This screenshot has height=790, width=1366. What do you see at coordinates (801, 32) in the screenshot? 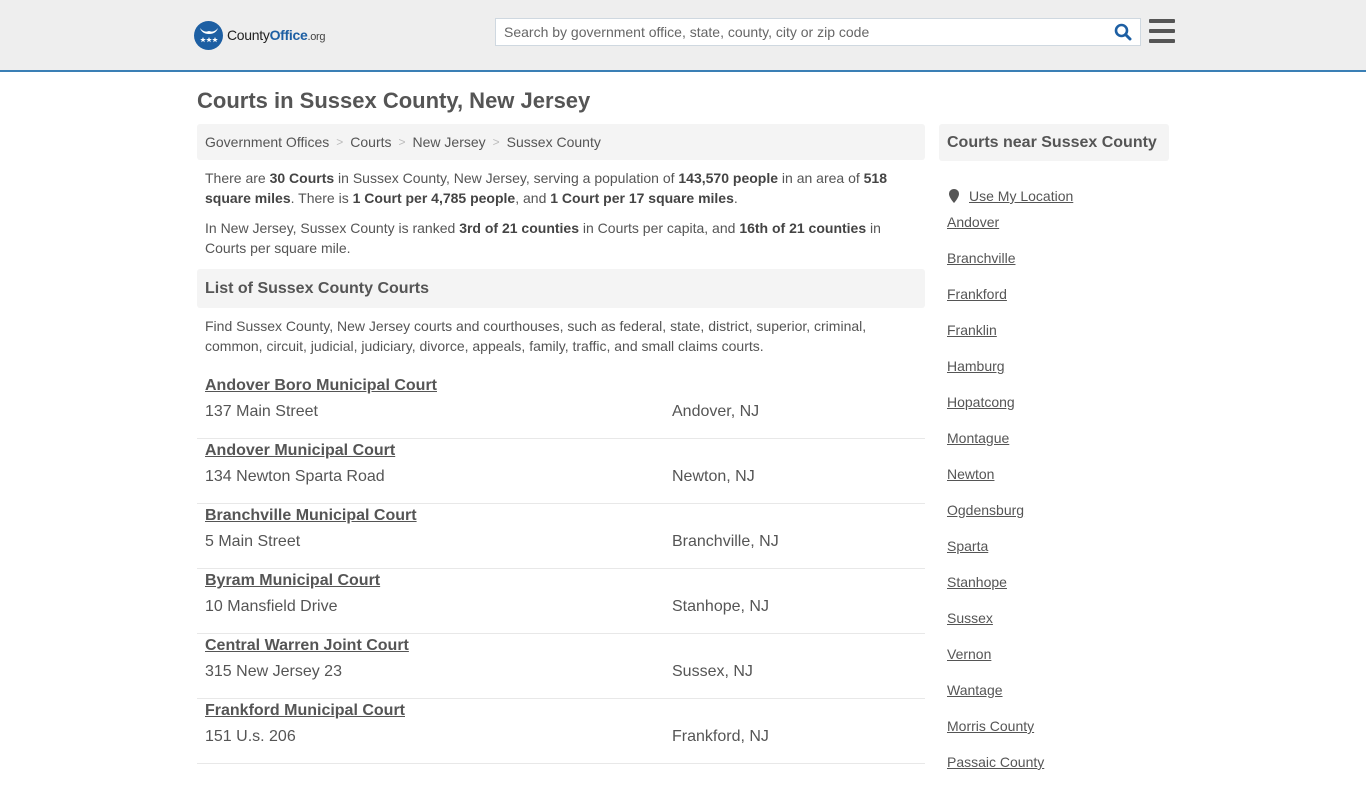
I see `search-input` at bounding box center [801, 32].